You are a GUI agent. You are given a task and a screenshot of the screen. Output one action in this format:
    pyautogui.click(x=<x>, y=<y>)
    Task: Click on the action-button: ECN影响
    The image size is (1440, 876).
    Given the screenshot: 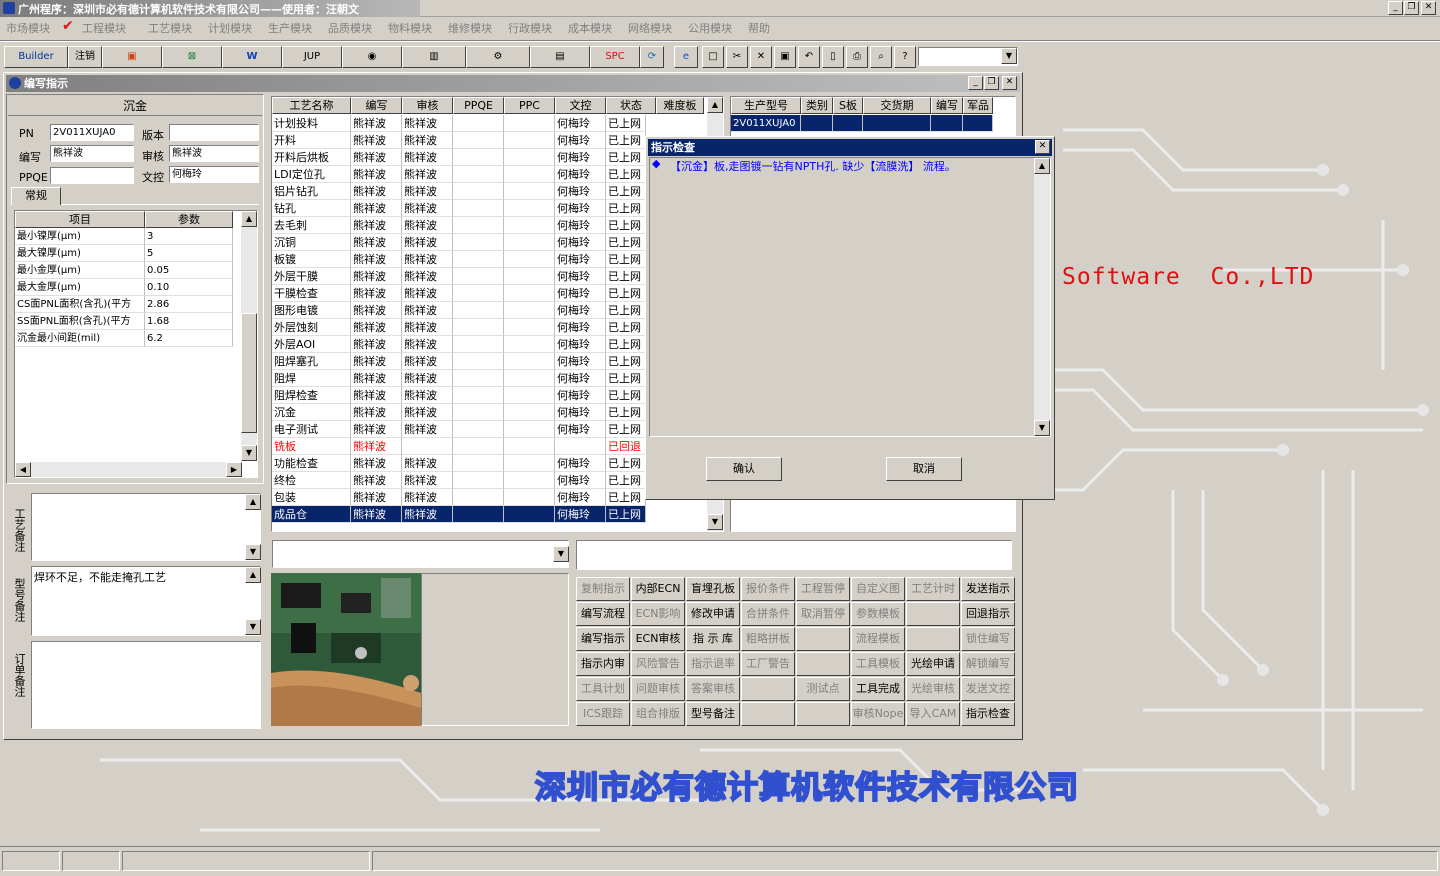 What is the action you would take?
    pyautogui.click(x=658, y=614)
    